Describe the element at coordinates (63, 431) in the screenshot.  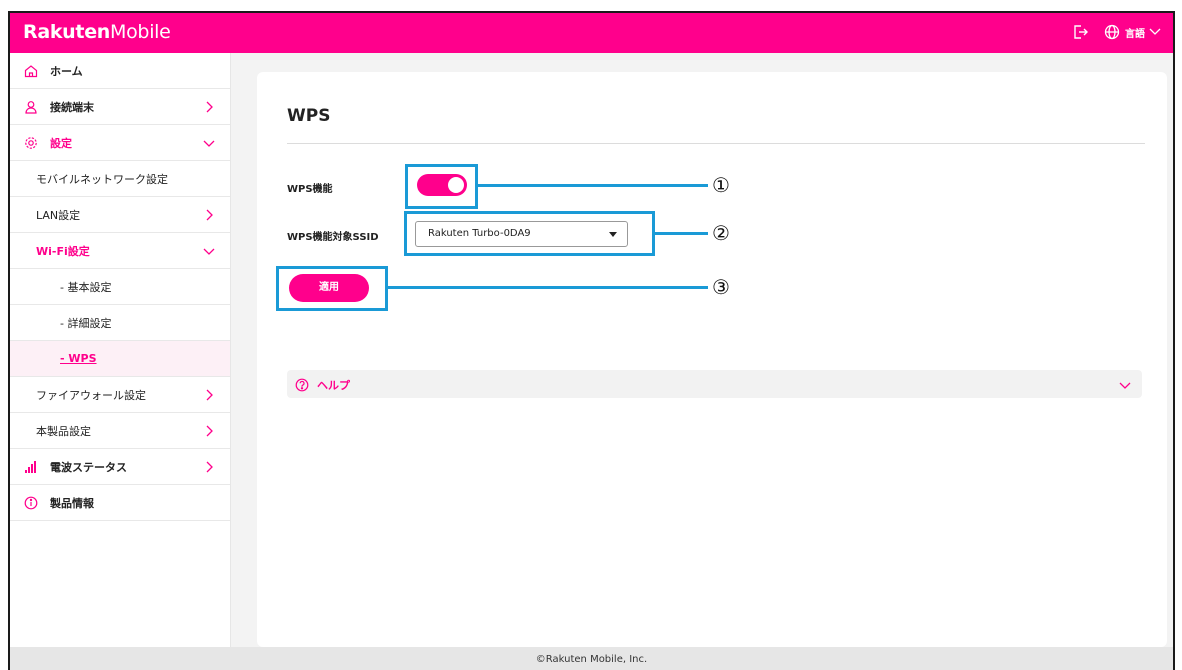
I see `sidebar-item-label: 本製品設定` at that location.